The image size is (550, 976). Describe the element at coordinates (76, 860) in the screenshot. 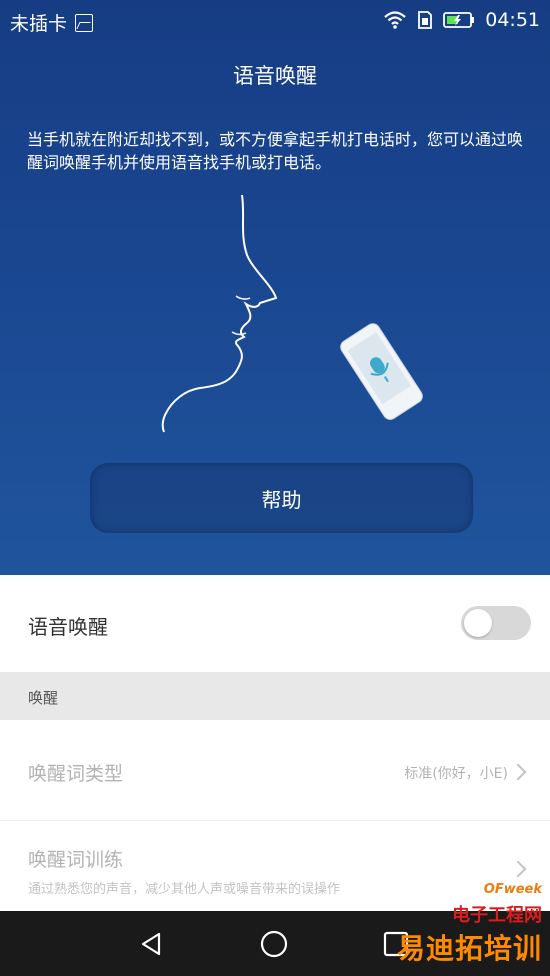

I see `wakeup-word-training-label: 唤醒词训练` at that location.